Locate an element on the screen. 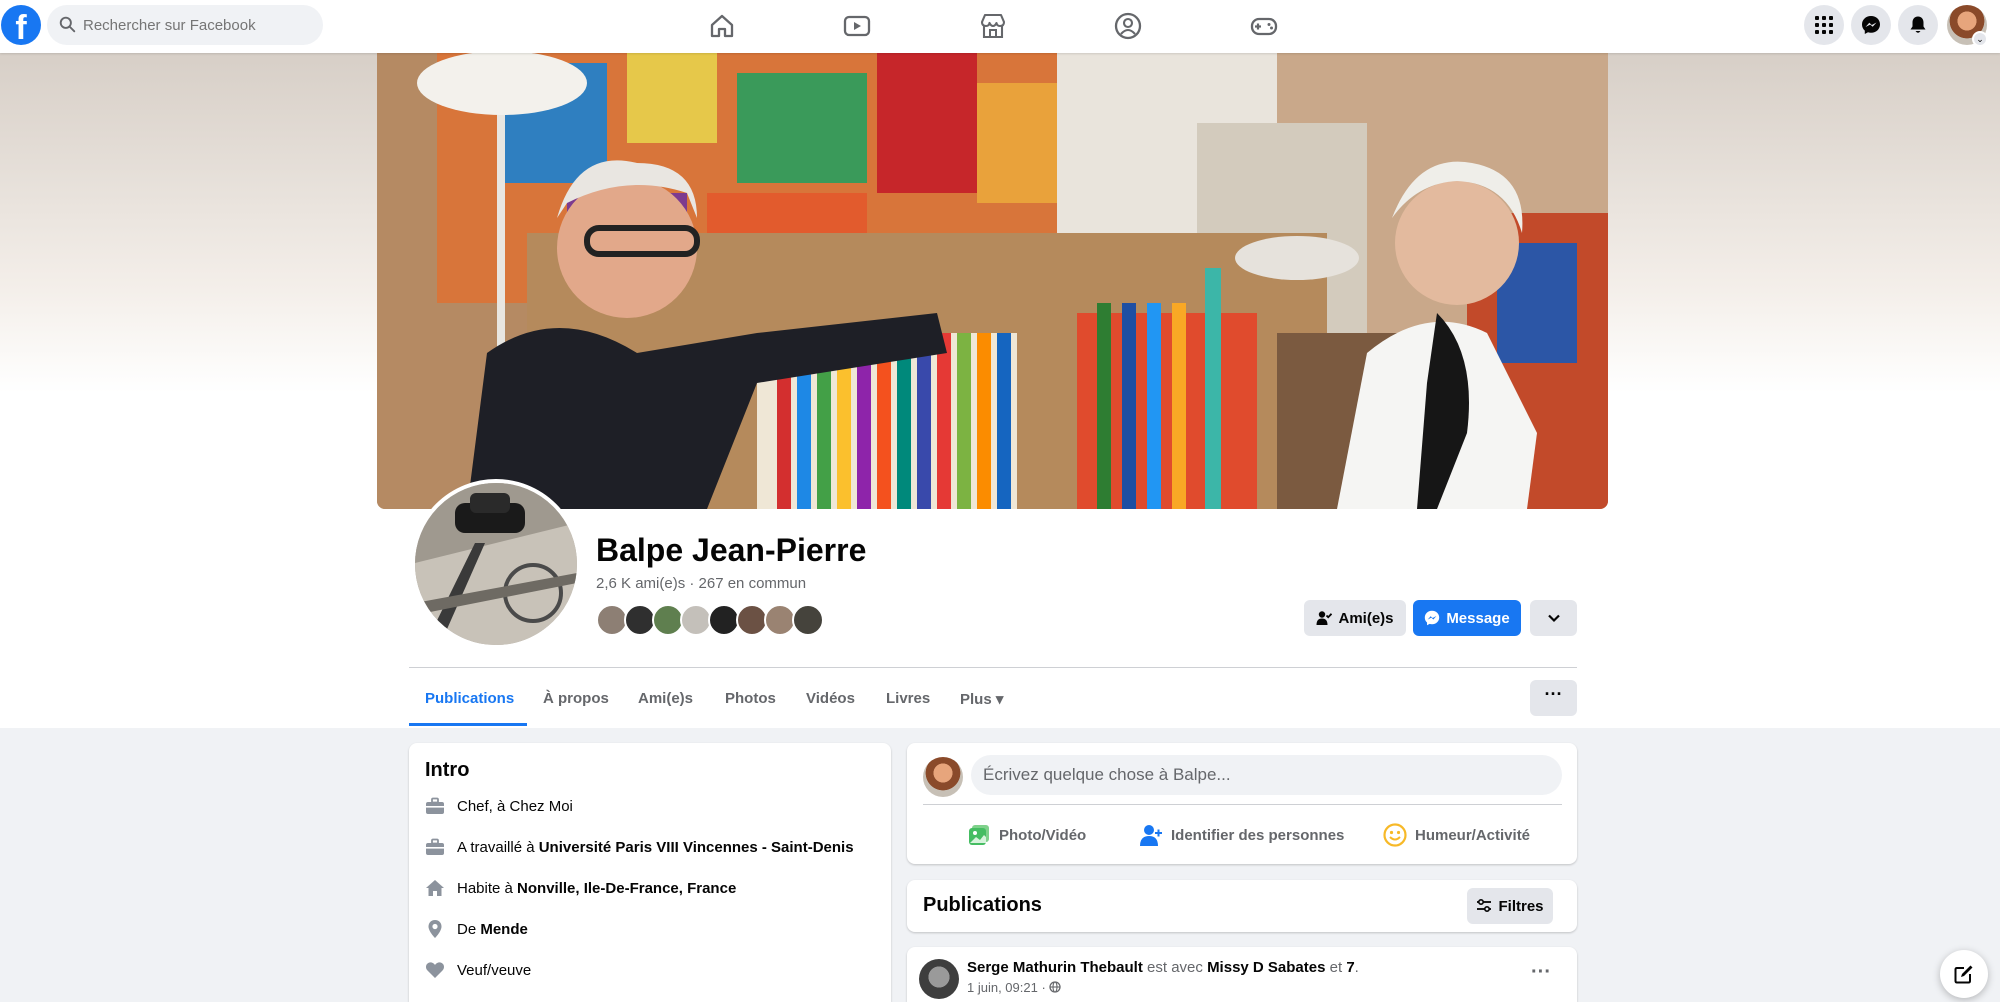 The height and width of the screenshot is (1002, 2000). tag-people-icon is located at coordinates (1151, 835).